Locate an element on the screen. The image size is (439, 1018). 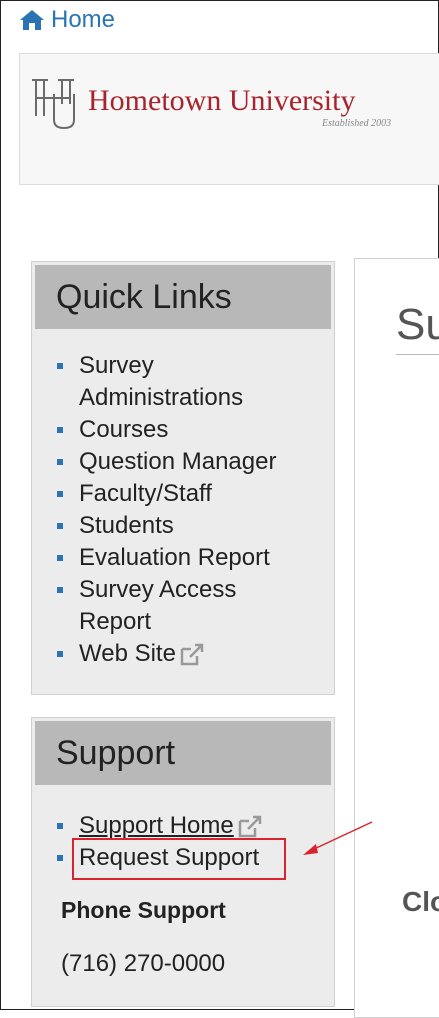
quick-link-students: Students is located at coordinates (183, 526).